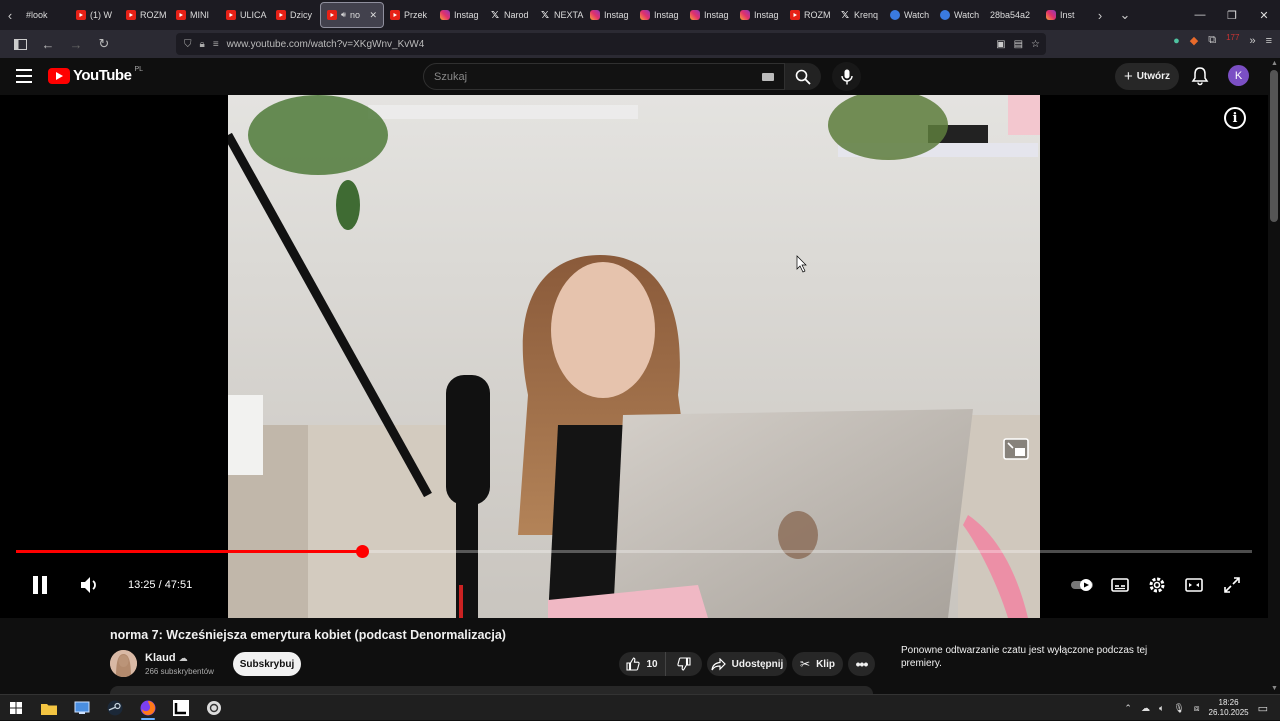  What do you see at coordinates (817, 664) in the screenshot?
I see `clip-button: ✂ Klip` at bounding box center [817, 664].